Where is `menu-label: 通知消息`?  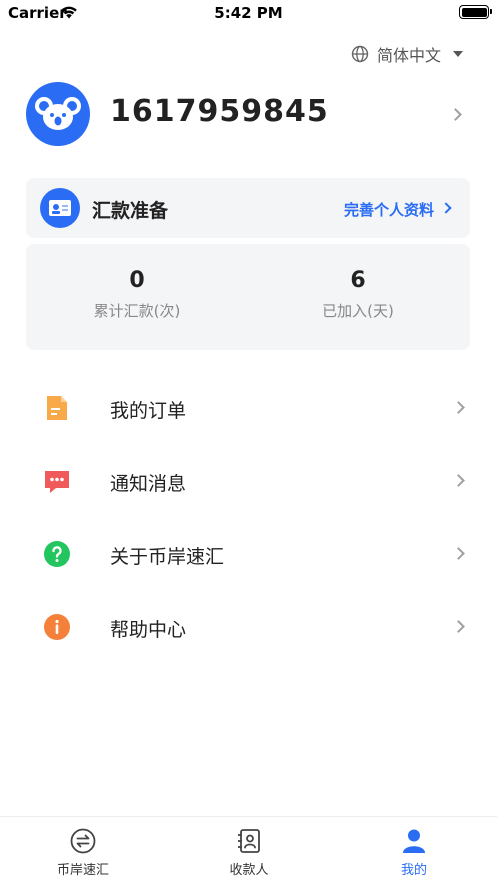 menu-label: 通知消息 is located at coordinates (148, 484).